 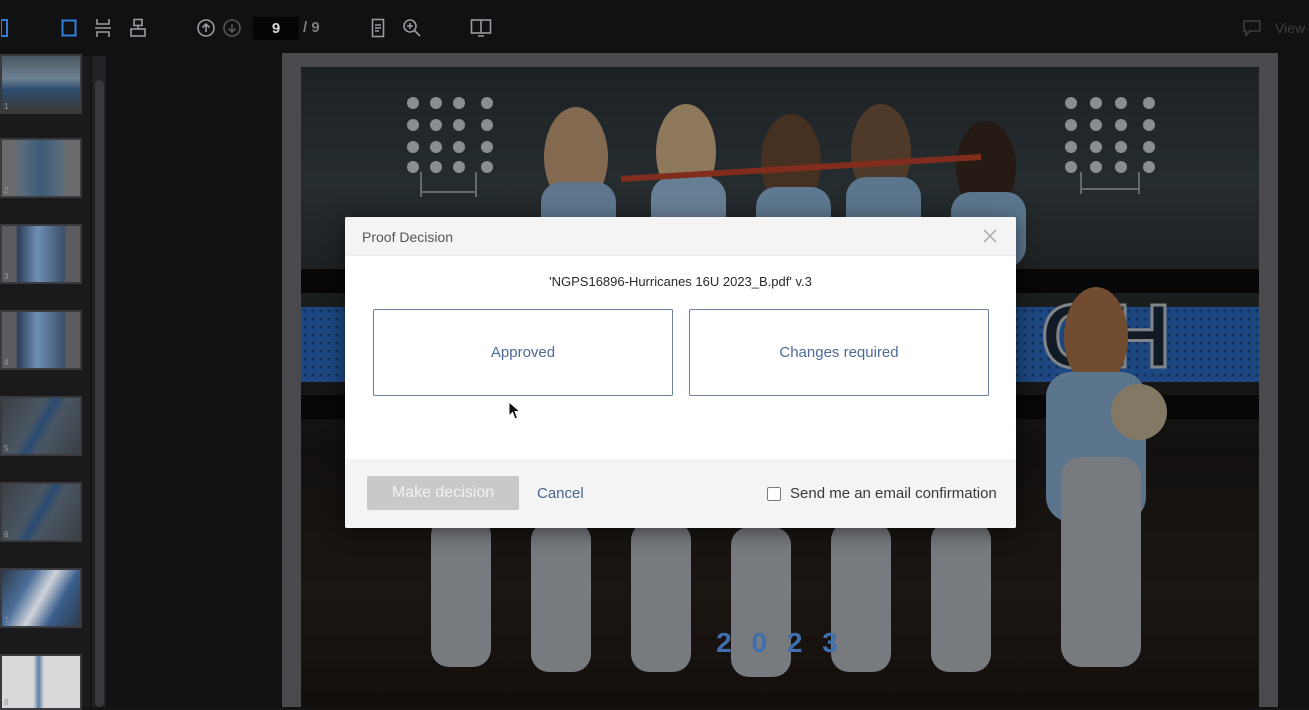 I want to click on sidebar-scroll-thumb, so click(x=99, y=393).